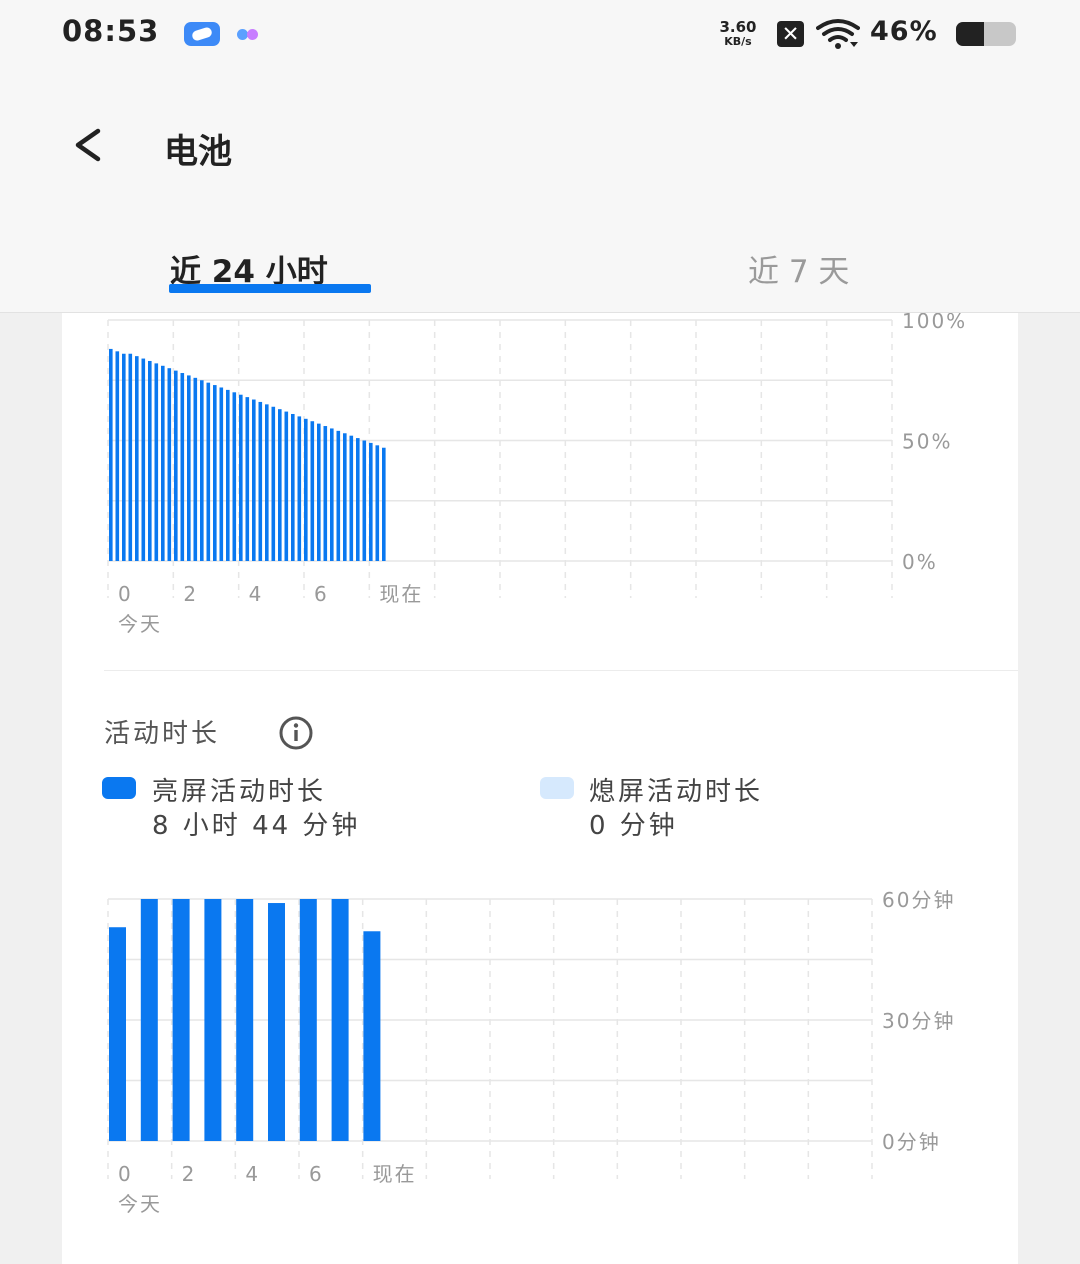 The width and height of the screenshot is (1080, 1264). What do you see at coordinates (904, 31) in the screenshot?
I see `battery-percentage: 46%` at bounding box center [904, 31].